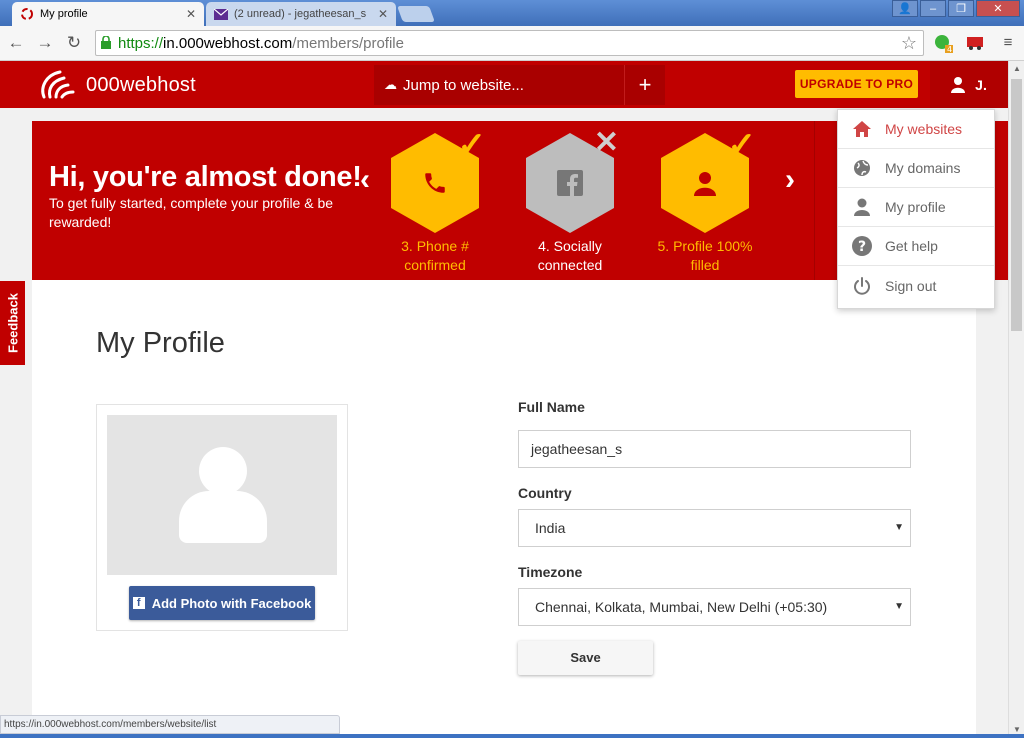 Image resolution: width=1024 pixels, height=738 pixels. I want to click on menu-item-label: Sign out, so click(911, 285).